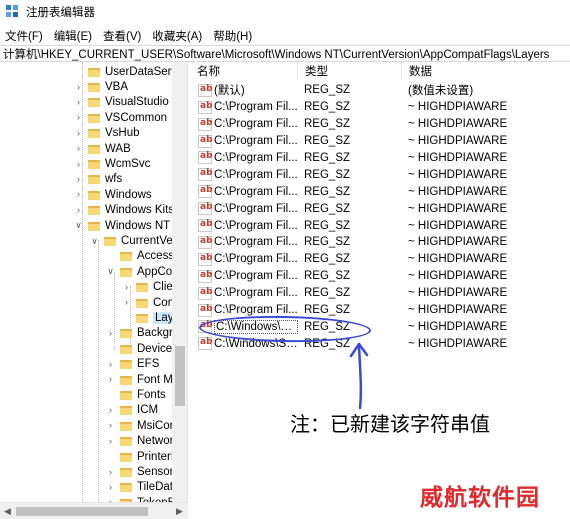 The width and height of the screenshot is (570, 519). I want to click on menu-help: 帮助(H), so click(233, 36).